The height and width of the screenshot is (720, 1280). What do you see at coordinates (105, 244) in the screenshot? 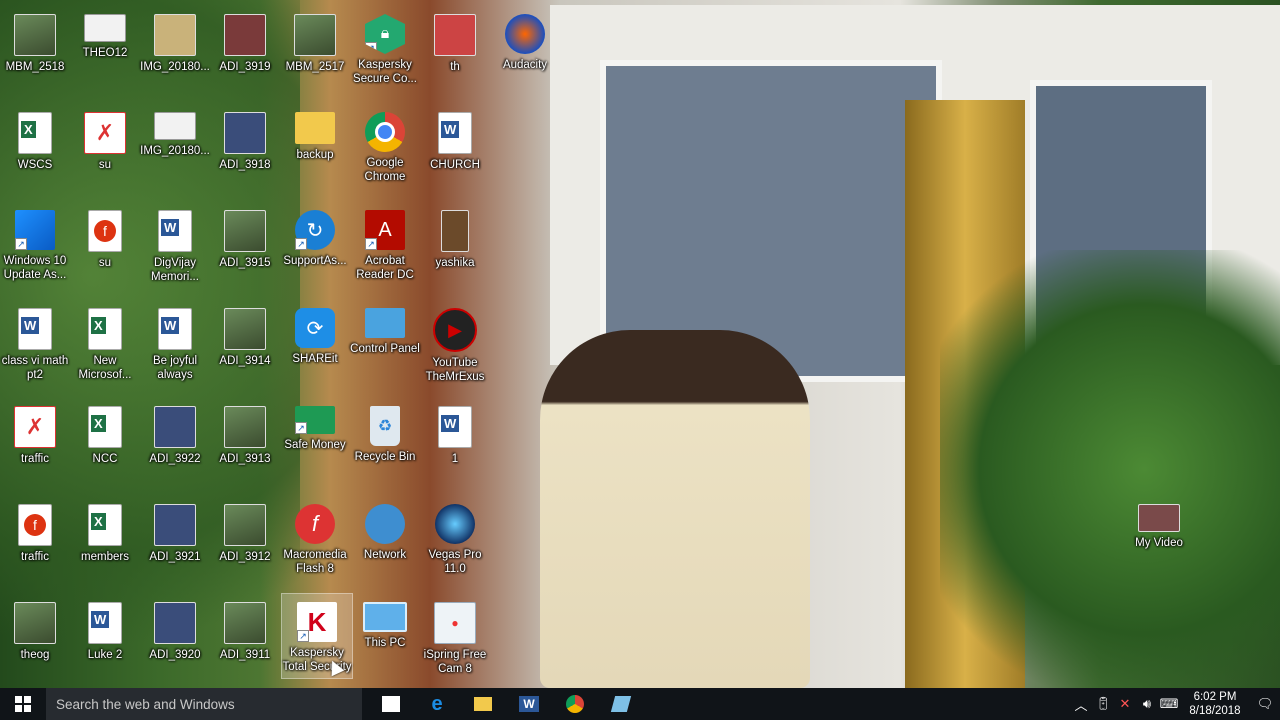
I see `desktop-icon-su-2: f su` at bounding box center [105, 244].